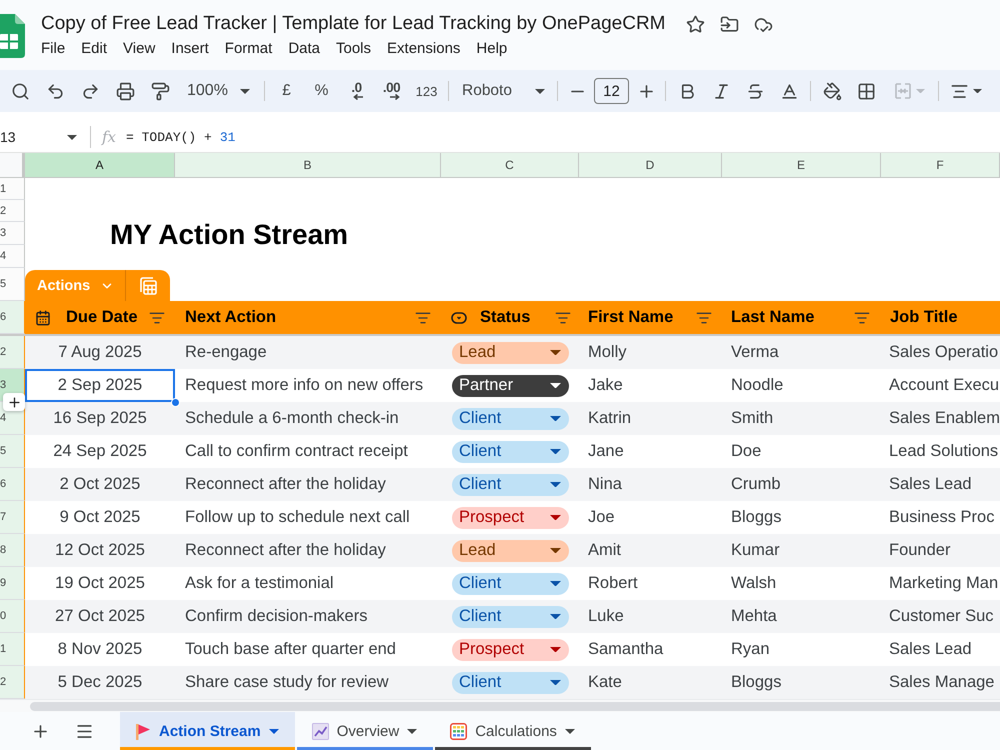  I want to click on column-header: A, so click(100, 165).